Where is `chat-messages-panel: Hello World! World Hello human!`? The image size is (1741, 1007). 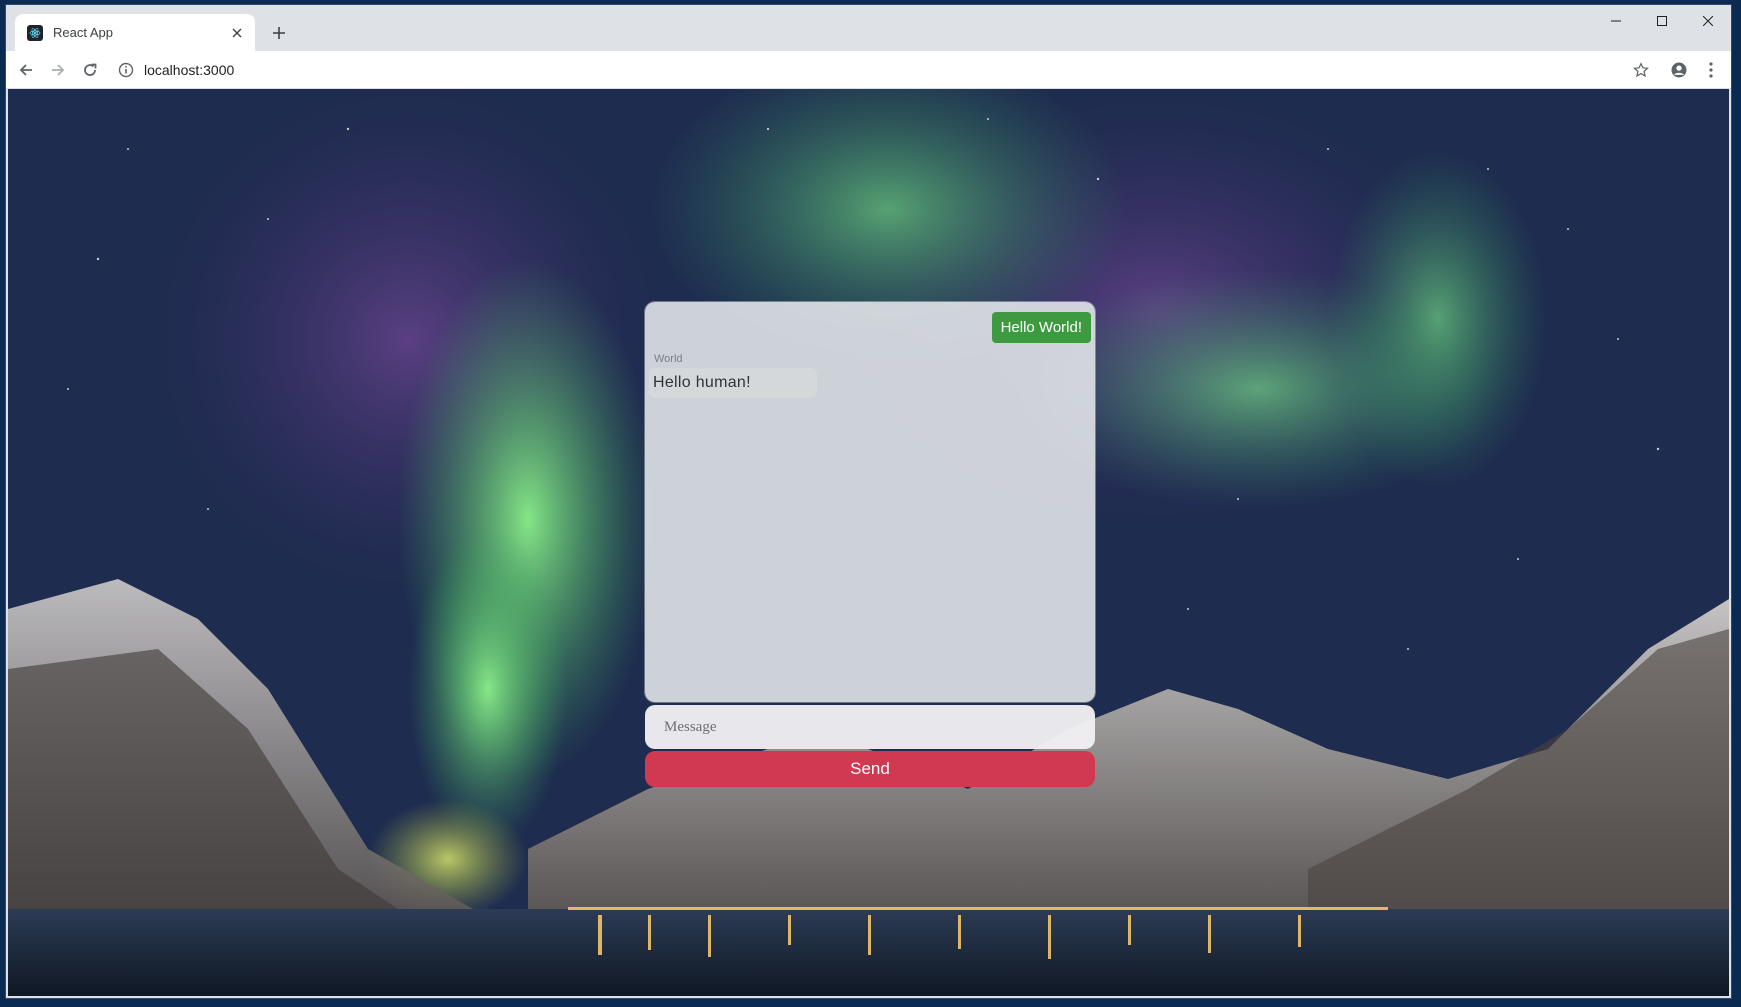
chat-messages-panel: Hello World! World Hello human! is located at coordinates (870, 502).